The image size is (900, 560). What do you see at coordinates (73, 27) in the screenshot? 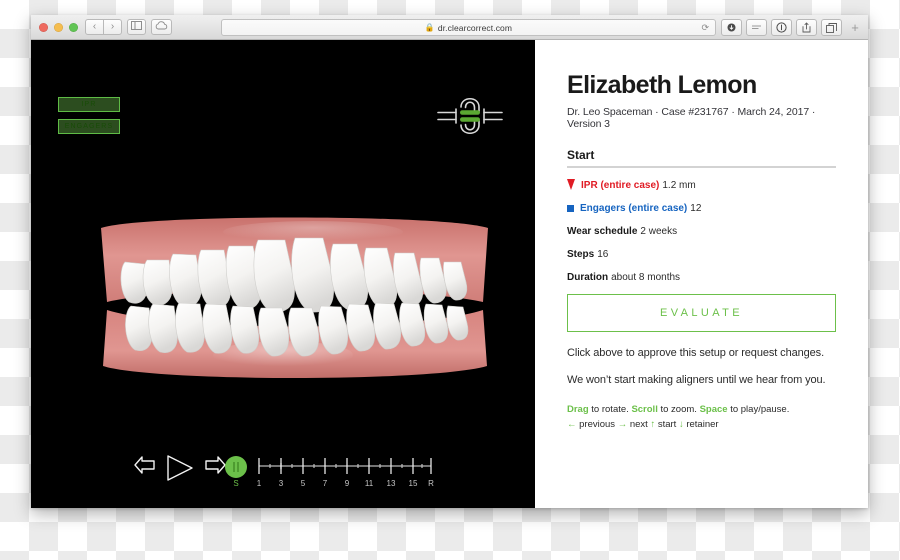
I see `maximize-window-button` at bounding box center [73, 27].